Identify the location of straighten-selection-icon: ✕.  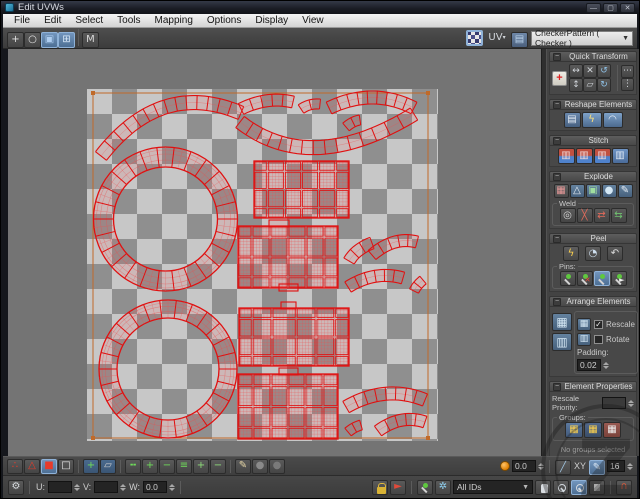
(590, 71).